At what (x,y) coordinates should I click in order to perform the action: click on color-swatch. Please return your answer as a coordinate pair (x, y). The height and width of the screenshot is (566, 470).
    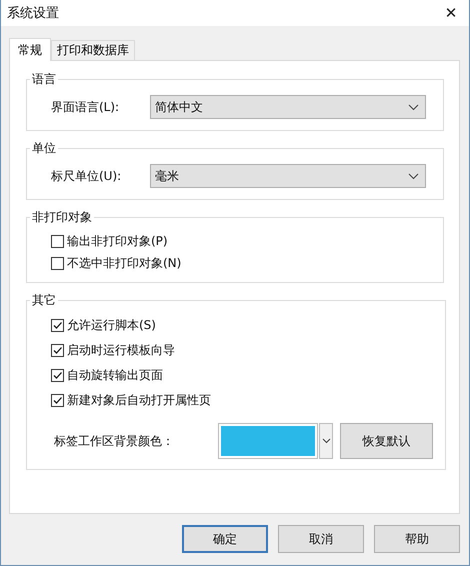
    Looking at the image, I should click on (268, 441).